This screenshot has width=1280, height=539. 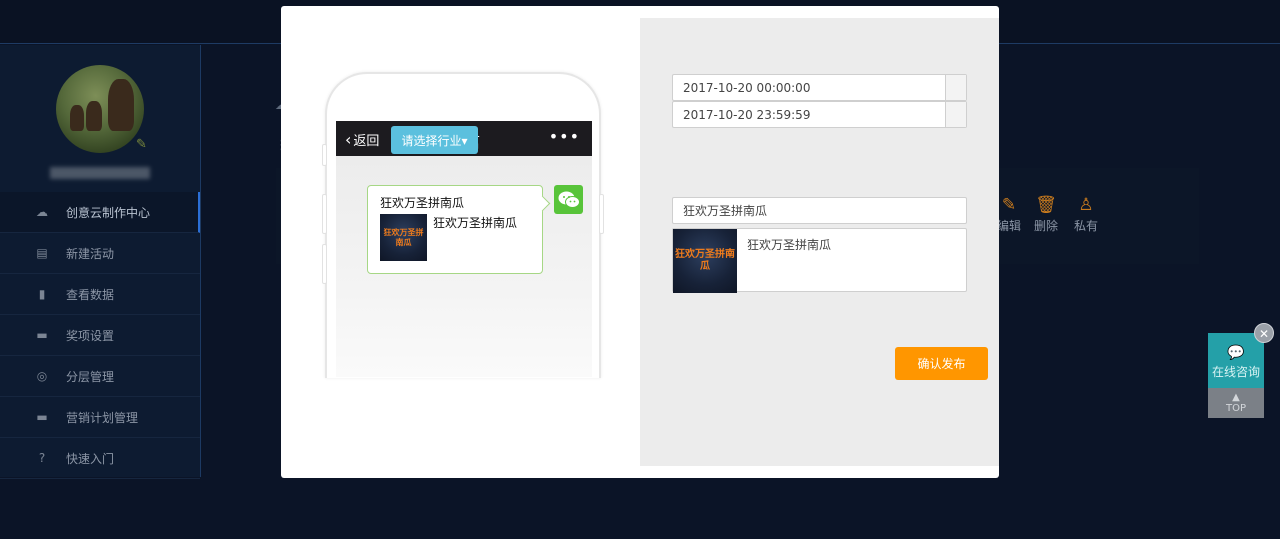 What do you see at coordinates (100, 173) in the screenshot?
I see `username-blurred` at bounding box center [100, 173].